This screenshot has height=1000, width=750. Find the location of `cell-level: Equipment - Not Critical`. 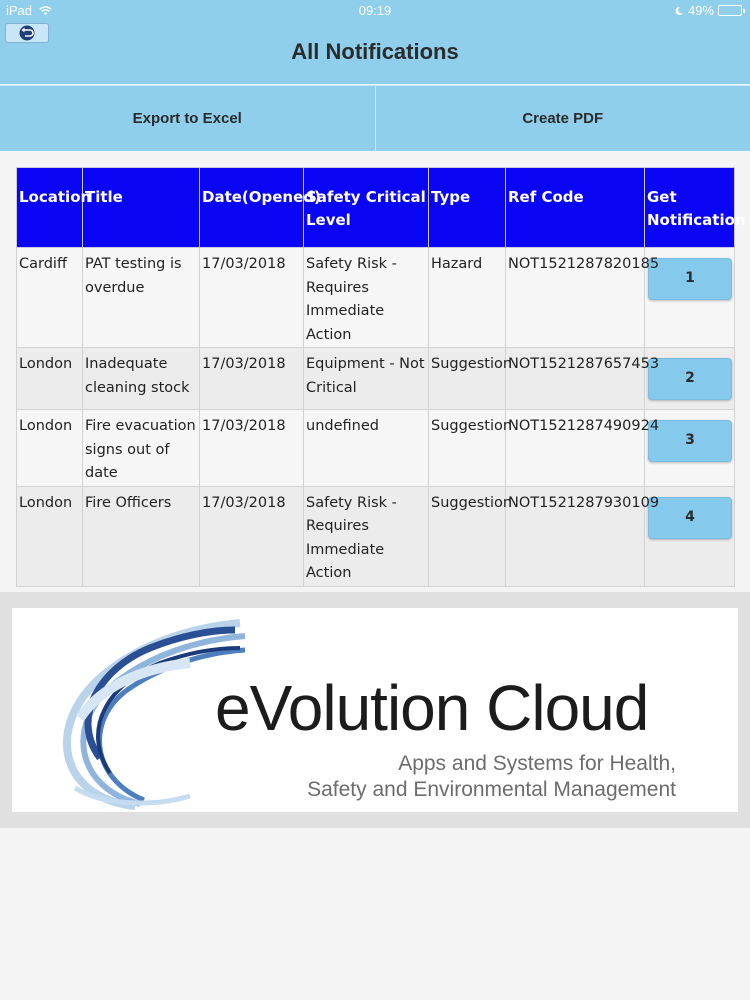

cell-level: Equipment - Not Critical is located at coordinates (366, 378).